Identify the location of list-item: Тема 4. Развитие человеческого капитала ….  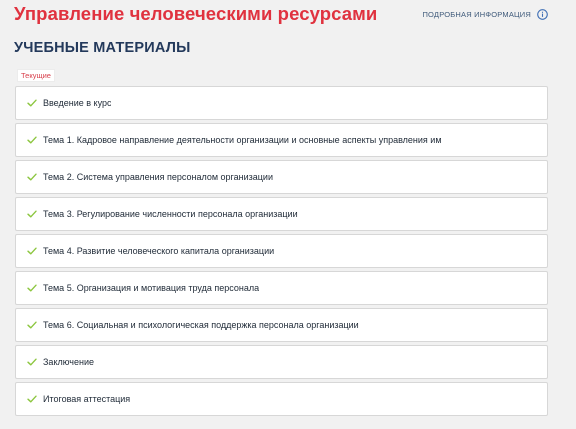
(281, 251).